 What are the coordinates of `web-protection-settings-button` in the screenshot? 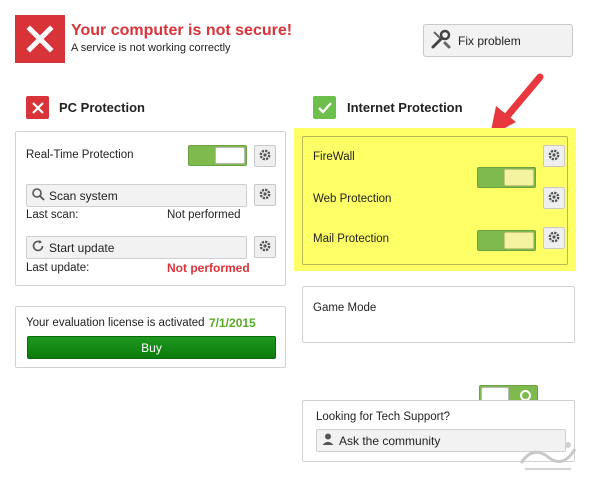 It's located at (554, 198).